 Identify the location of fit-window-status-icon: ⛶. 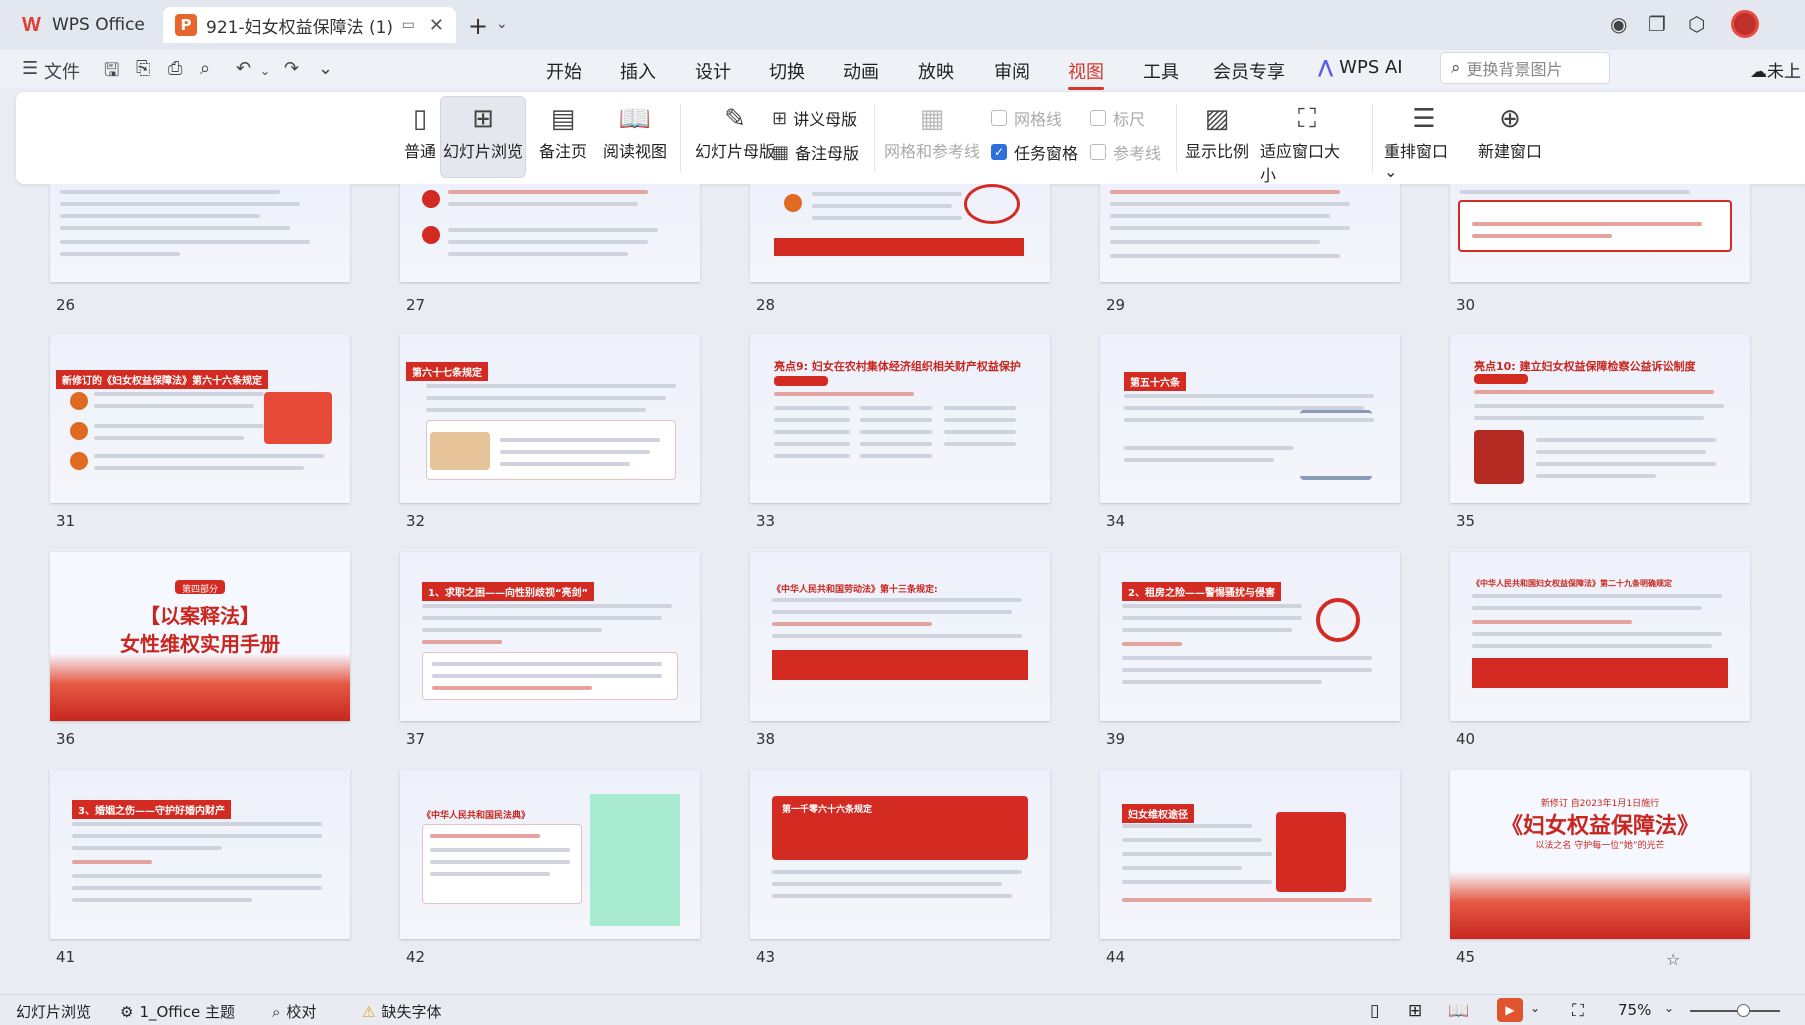
(1578, 1011).